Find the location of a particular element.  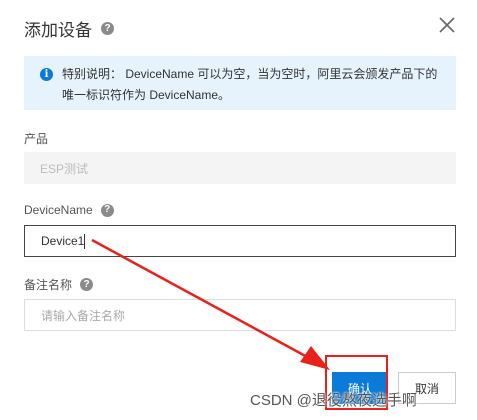

info-icon: i is located at coordinates (46, 74).